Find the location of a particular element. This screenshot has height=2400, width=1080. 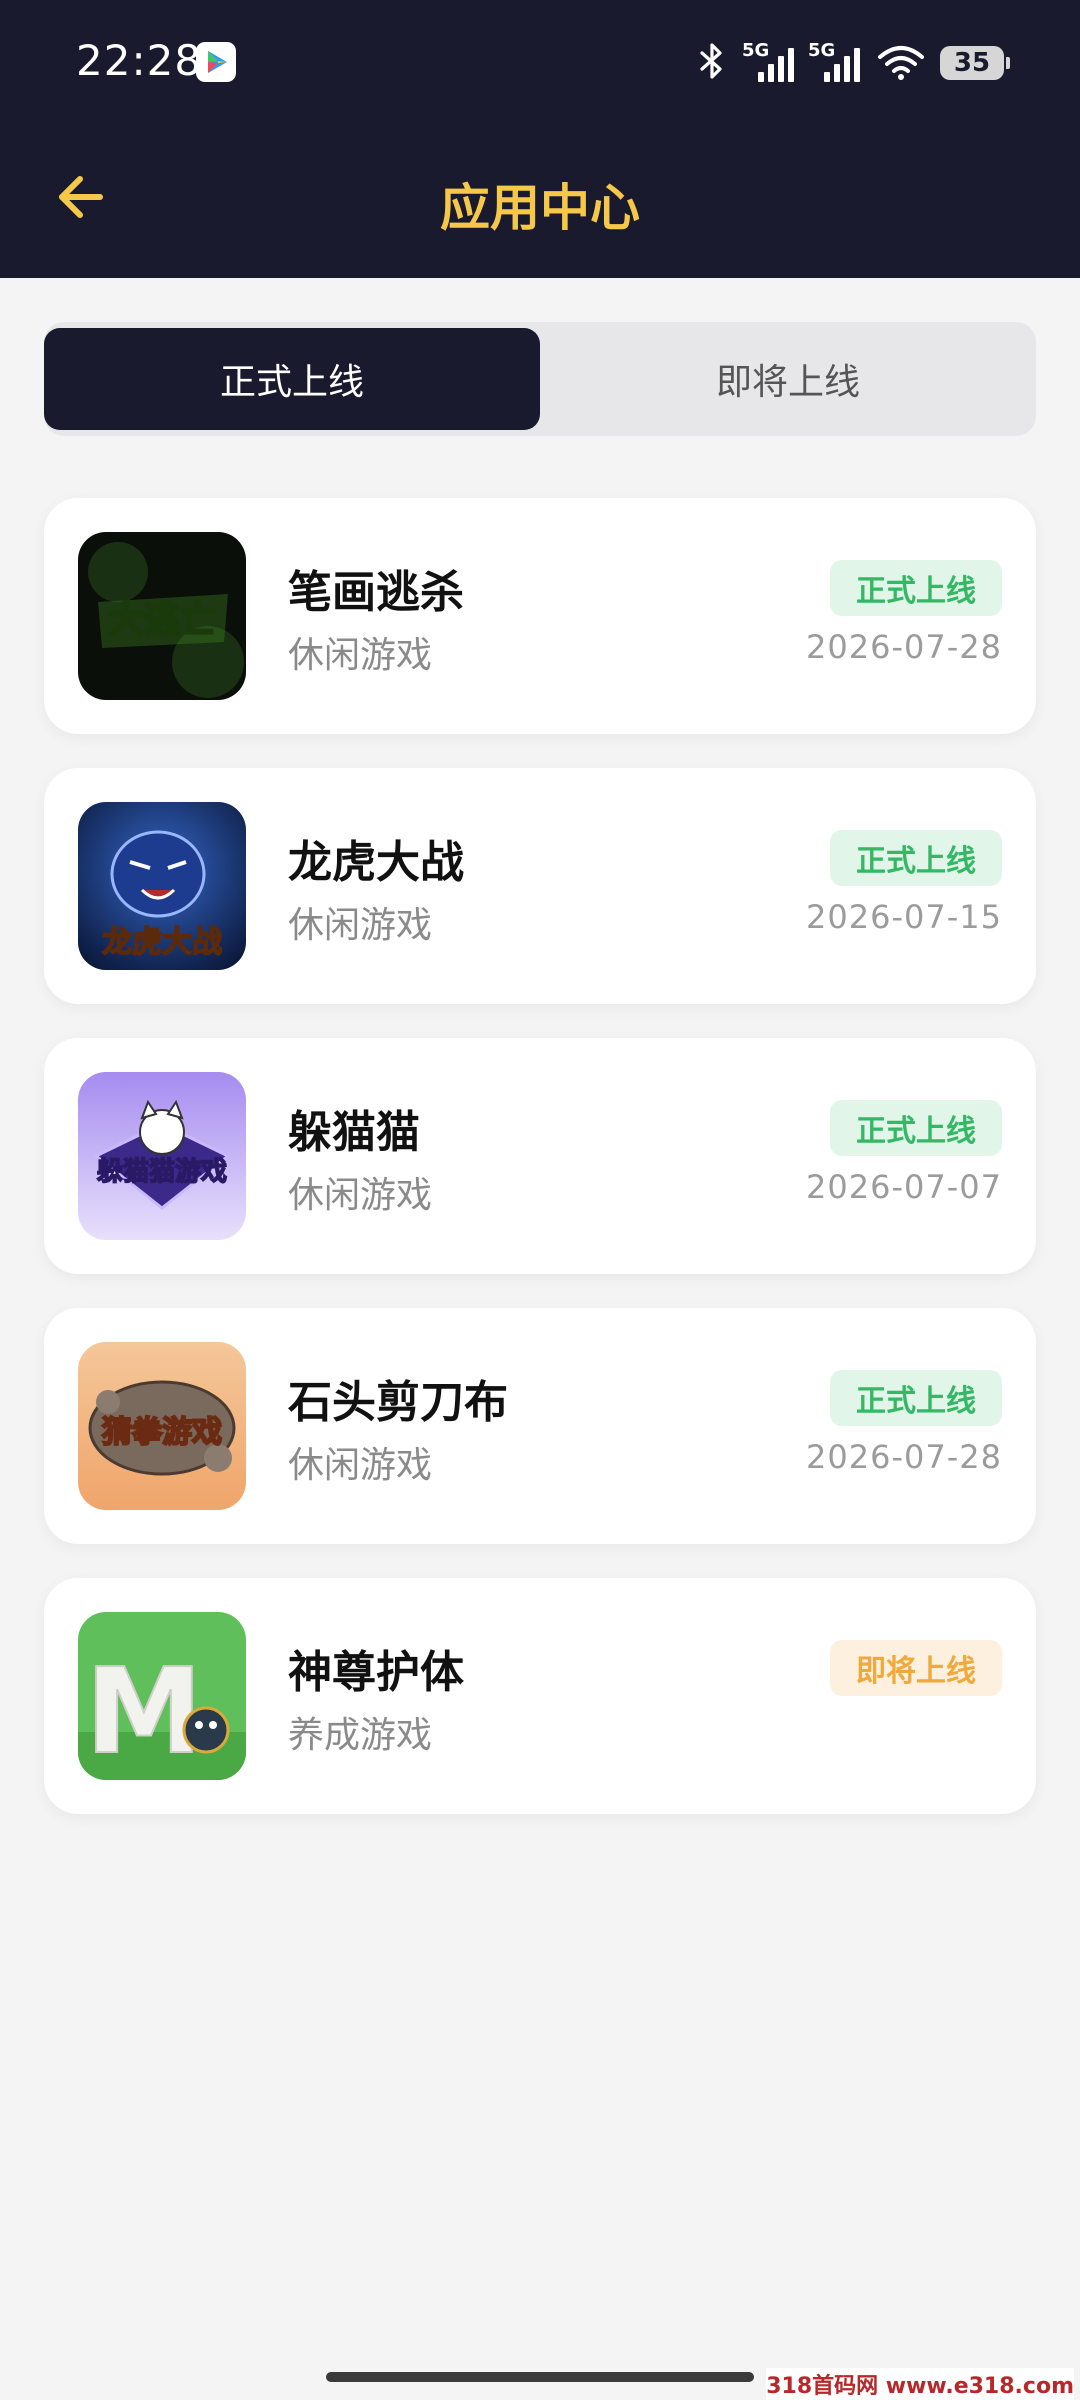

status-badge: 即将上线 is located at coordinates (916, 1668).